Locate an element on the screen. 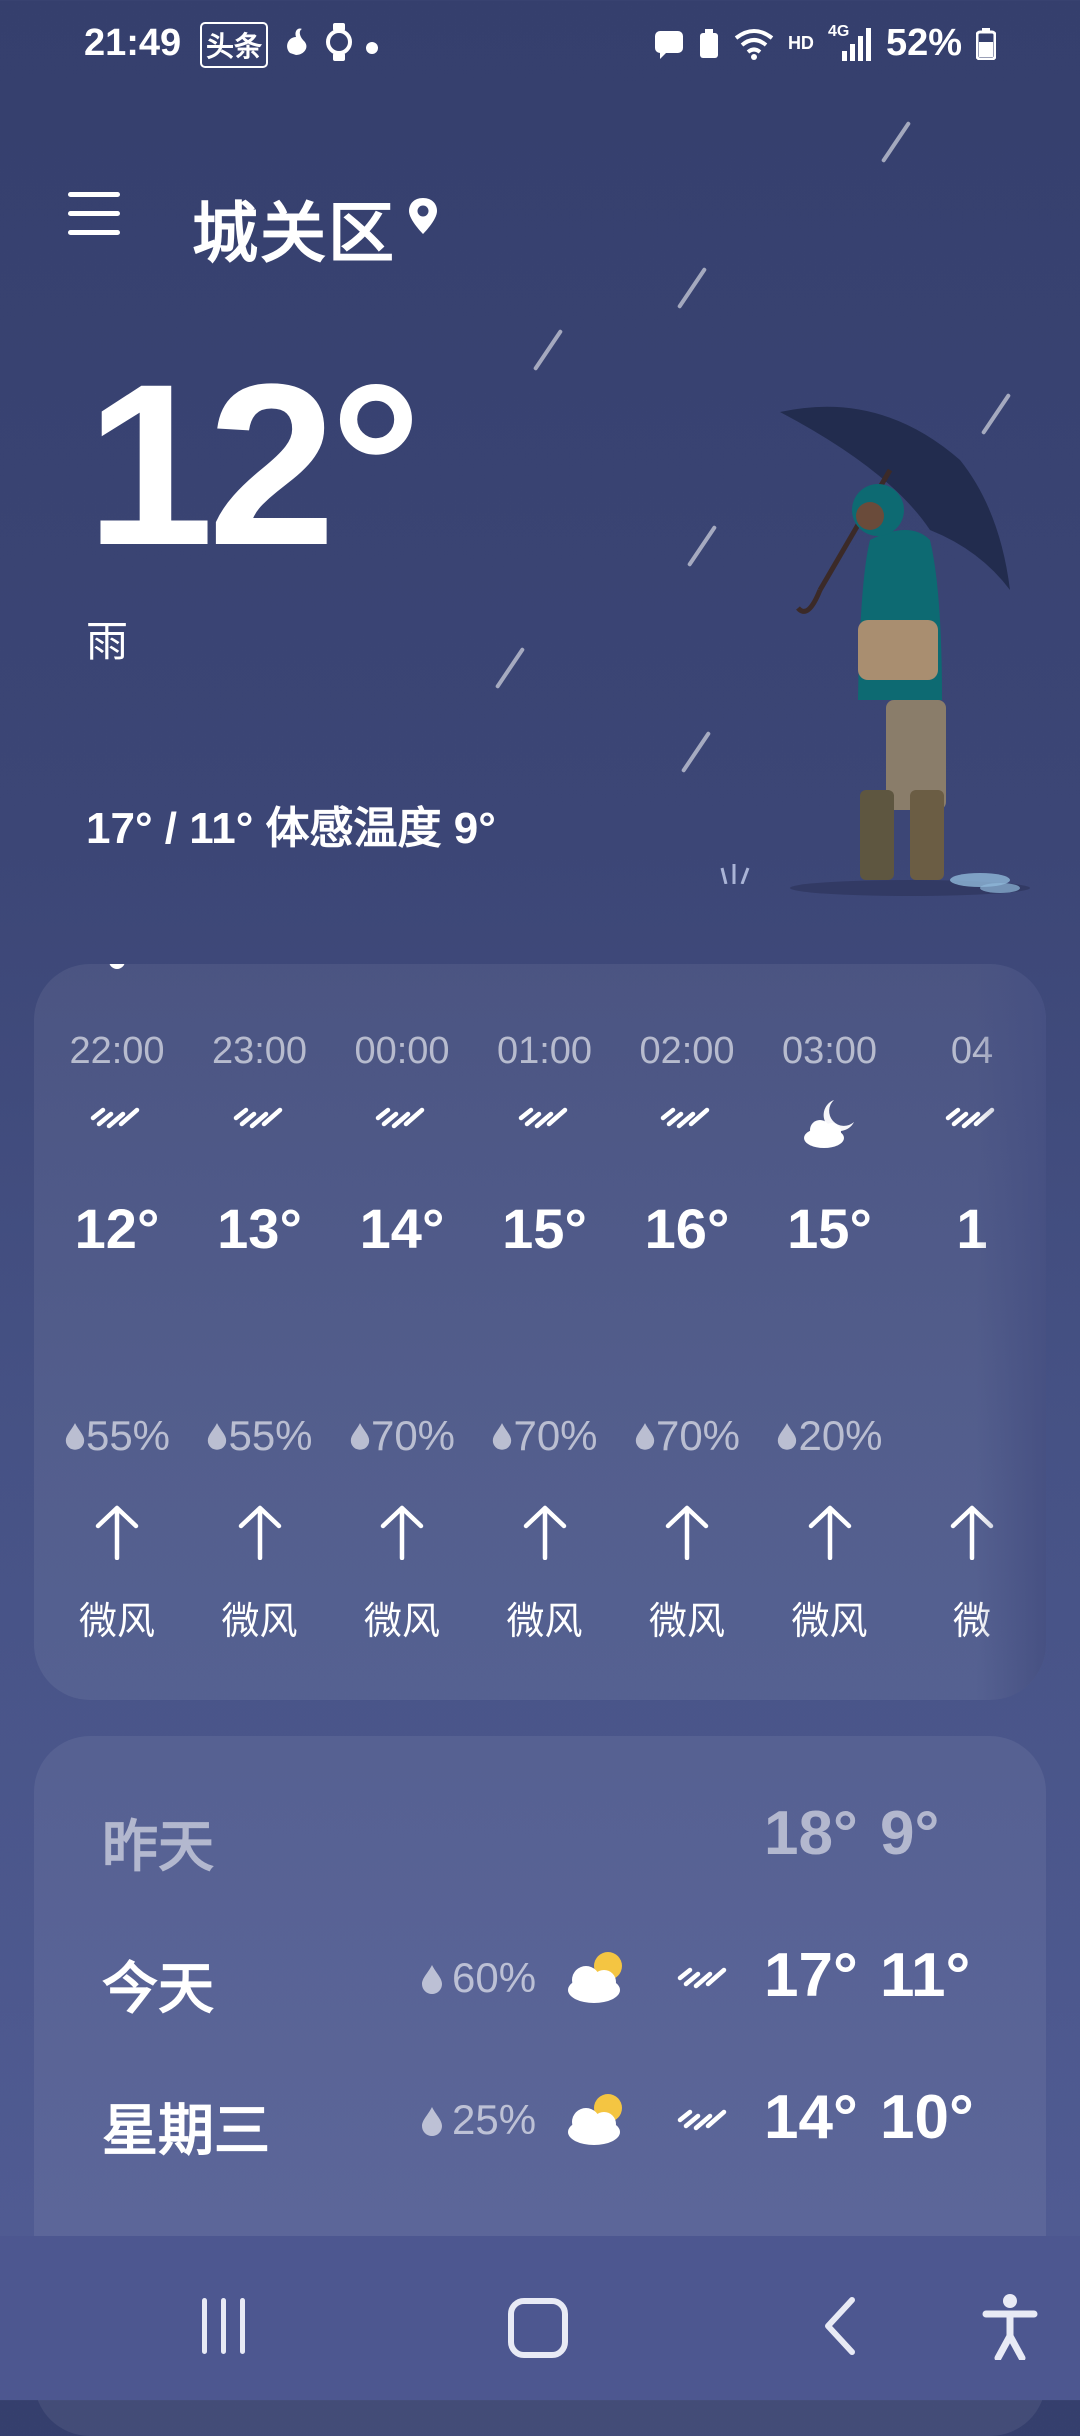 The image size is (1080, 2436). curve-point is located at coordinates (117, 966).